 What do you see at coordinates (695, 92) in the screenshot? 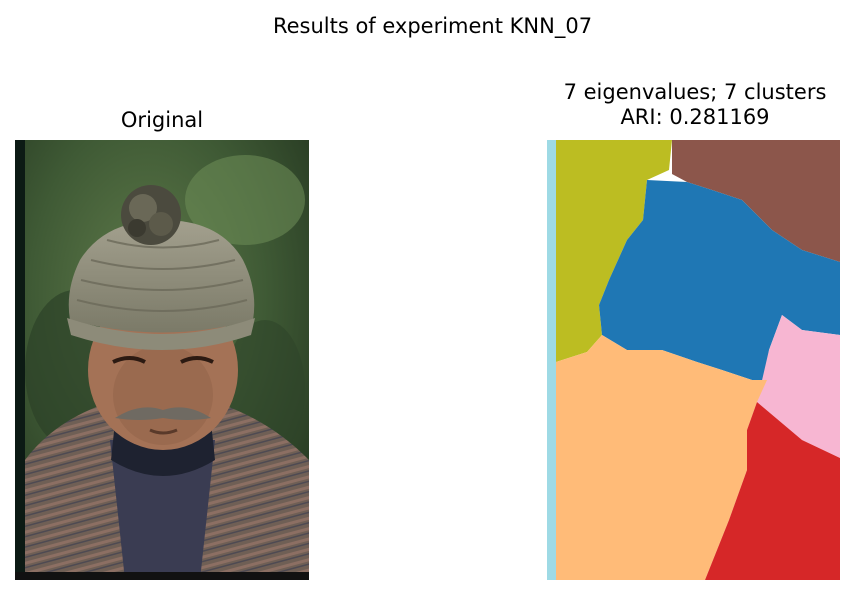
I see `segmentation-title-line1: 7 eigenvalues; 7 clusters` at bounding box center [695, 92].